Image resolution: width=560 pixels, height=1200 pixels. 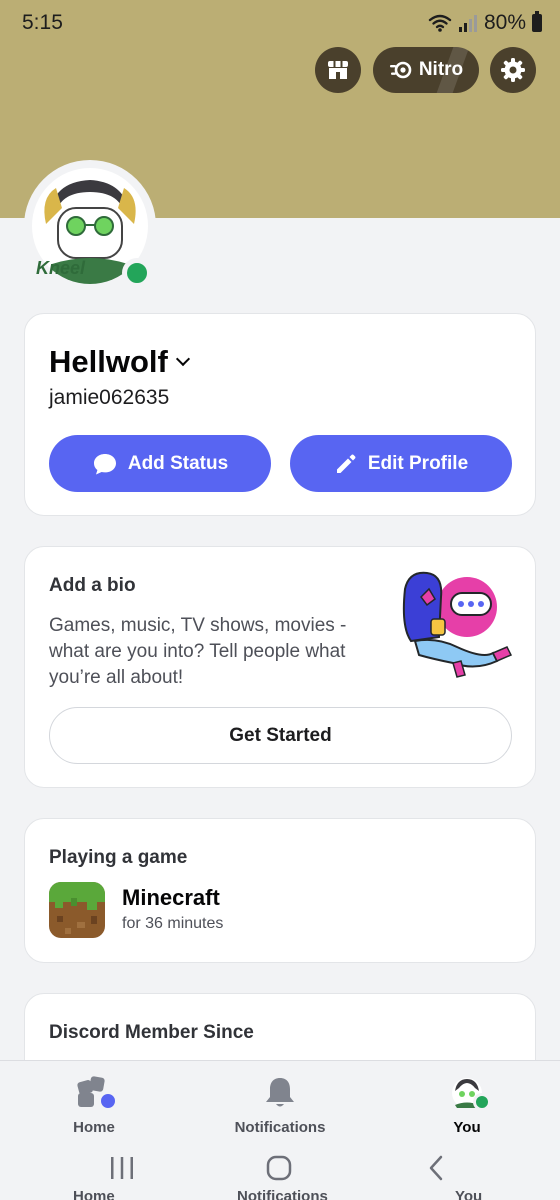 I want to click on add-status-button: Add Status, so click(x=160, y=463).